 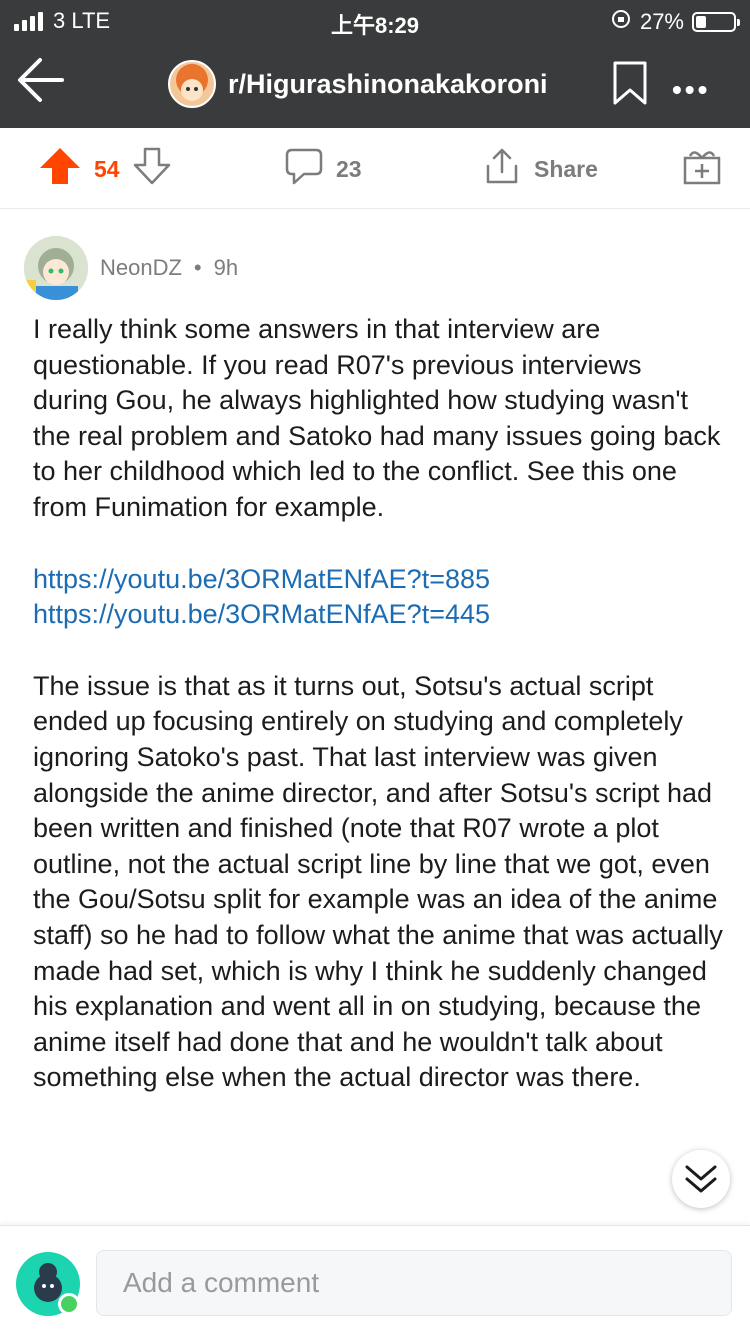 I want to click on subreddit-name: r/Higurashinonakakoroni, so click(x=388, y=83).